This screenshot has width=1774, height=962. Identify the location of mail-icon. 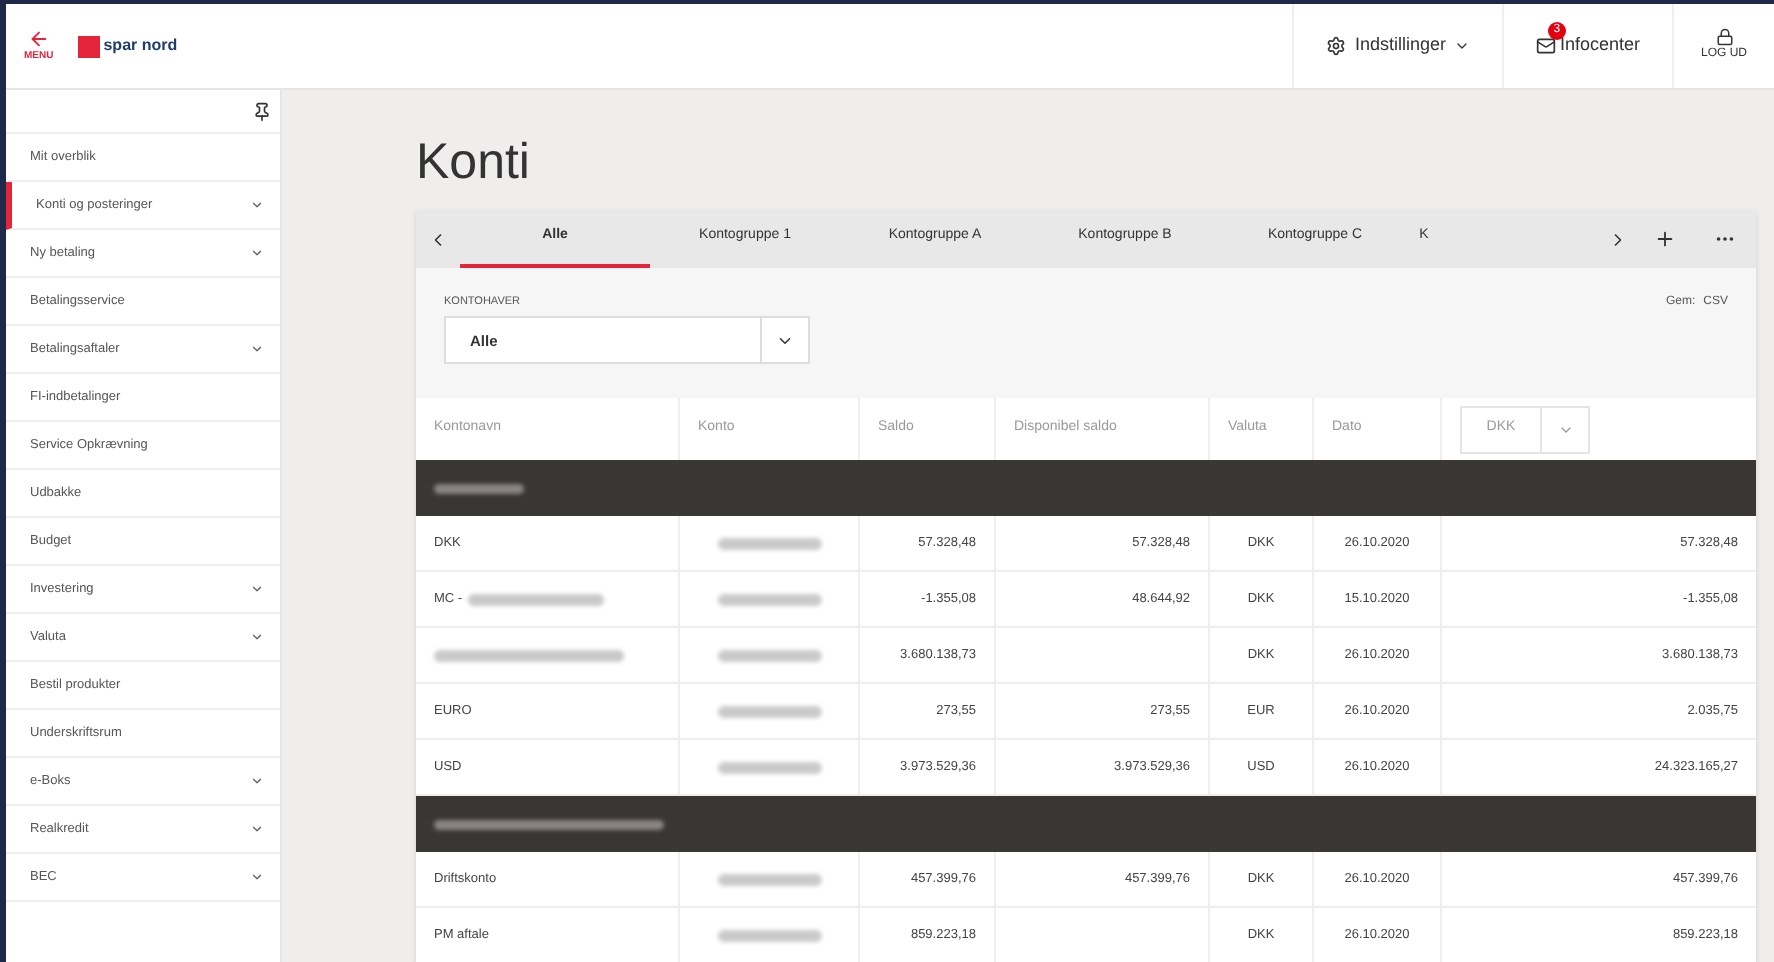
(1545, 46).